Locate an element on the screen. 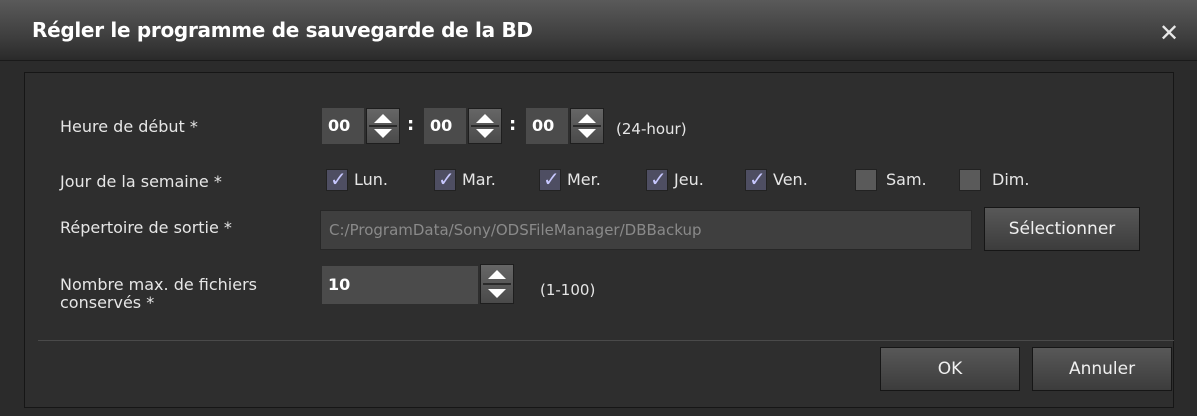 The width and height of the screenshot is (1197, 416). checkbox-lun: ✓ is located at coordinates (337, 179).